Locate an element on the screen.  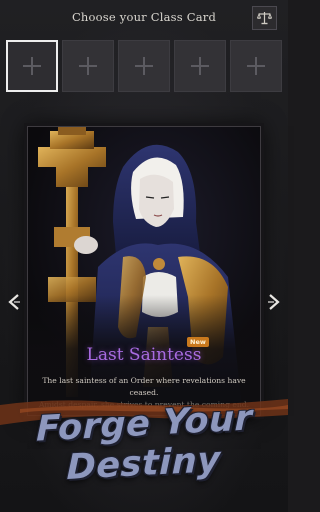
class-name: Last Saintess is located at coordinates (144, 355).